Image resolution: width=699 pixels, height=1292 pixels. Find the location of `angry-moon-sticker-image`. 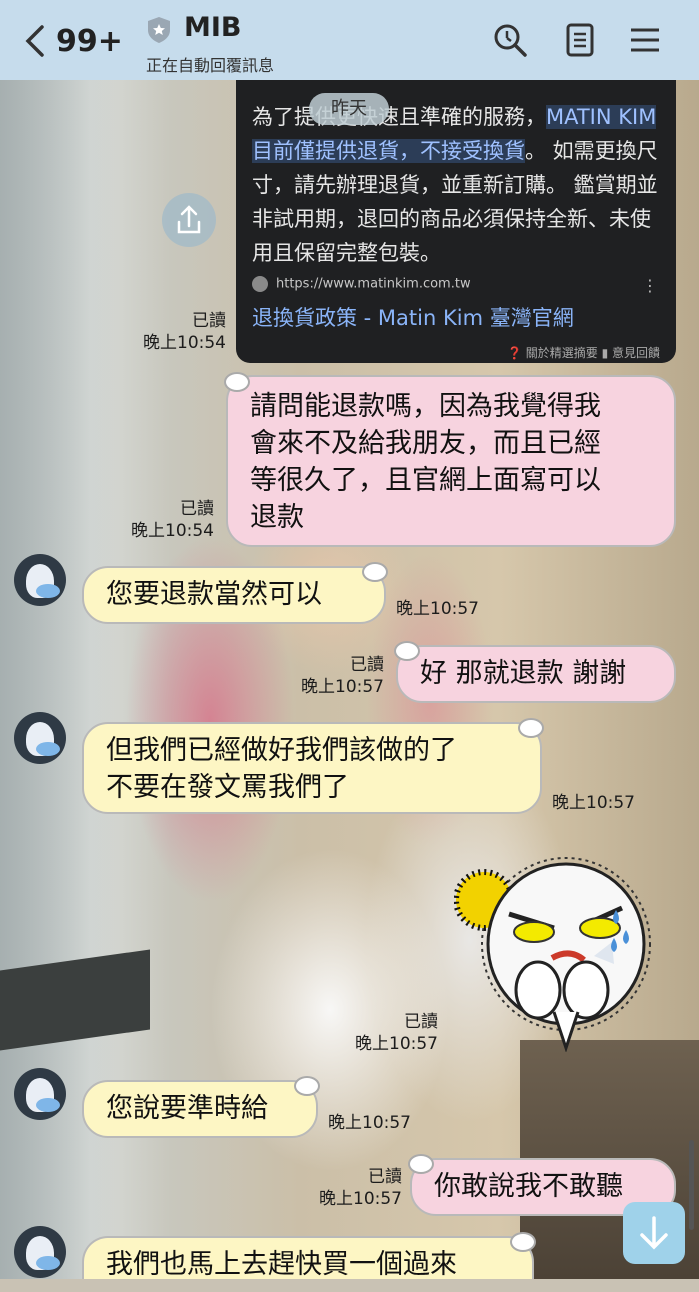

angry-moon-sticker-image is located at coordinates (552, 955).